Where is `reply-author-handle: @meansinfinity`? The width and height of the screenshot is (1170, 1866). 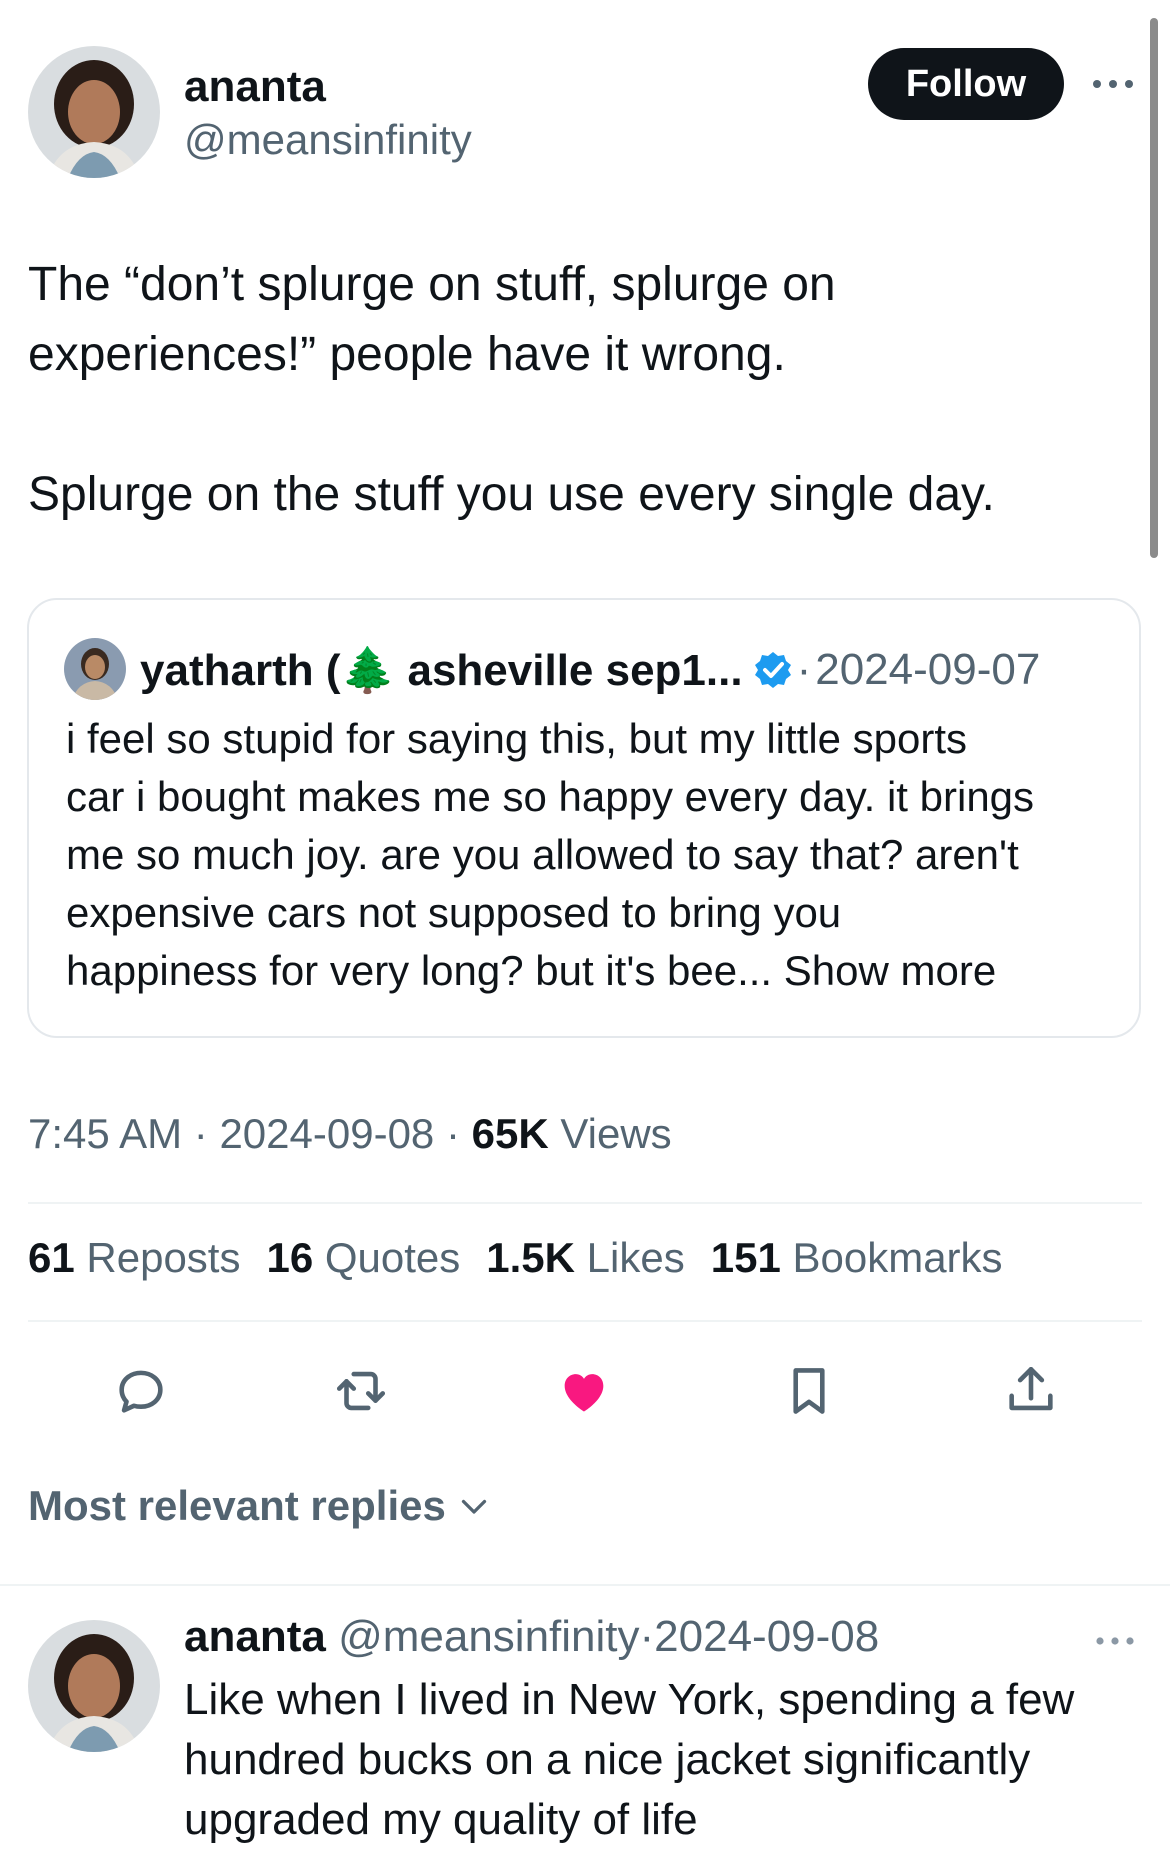 reply-author-handle: @meansinfinity is located at coordinates (488, 1636).